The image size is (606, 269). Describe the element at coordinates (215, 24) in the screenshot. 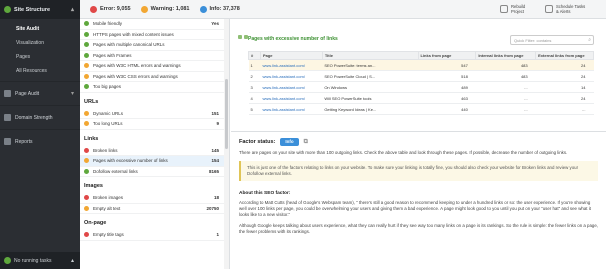

I see `factor-count: Yes` at that location.